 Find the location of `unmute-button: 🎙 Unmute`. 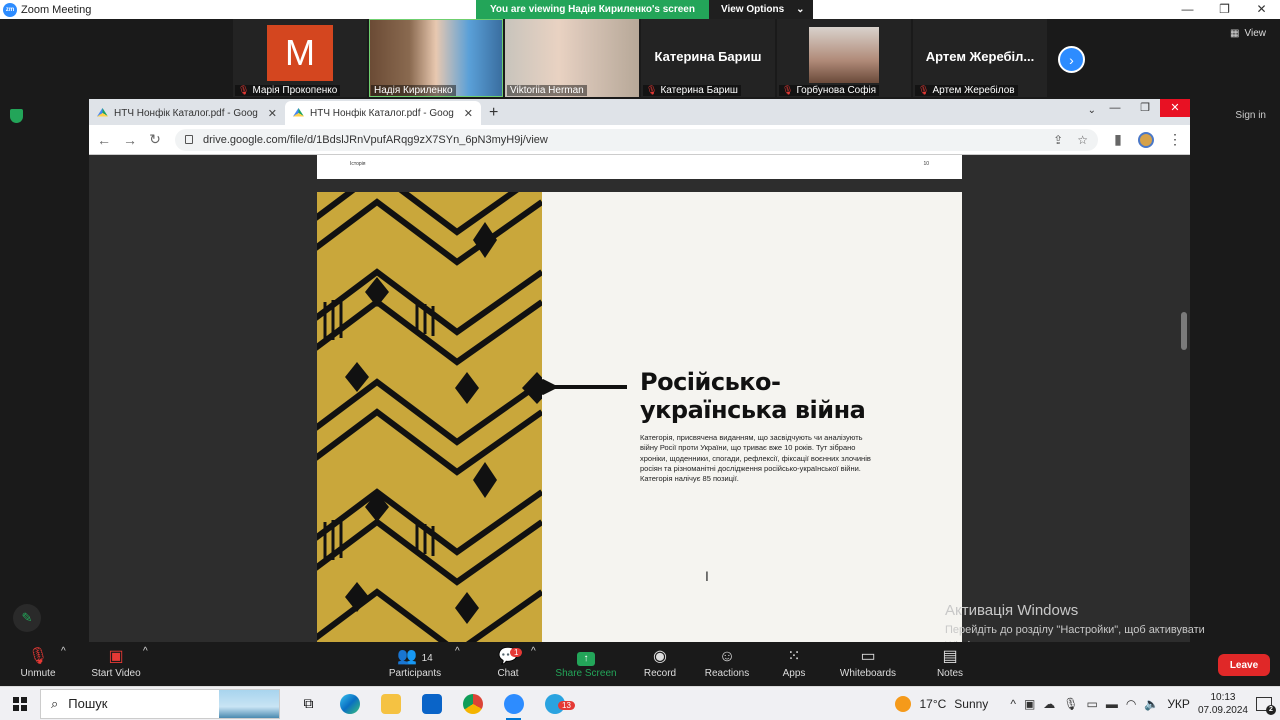

unmute-button: 🎙 Unmute is located at coordinates (38, 662).